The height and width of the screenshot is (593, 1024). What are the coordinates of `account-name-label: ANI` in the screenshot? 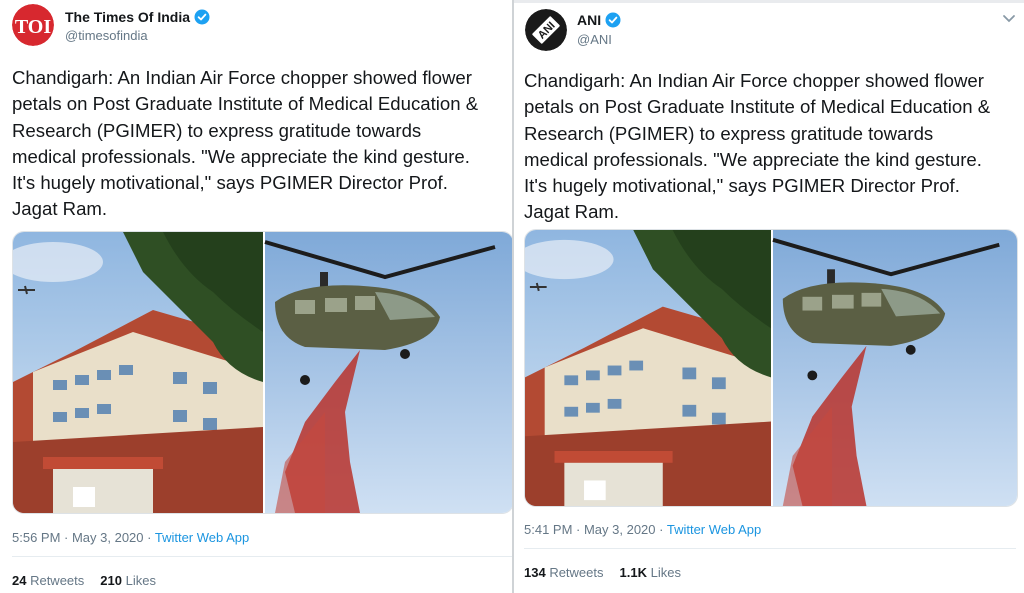 It's located at (589, 20).